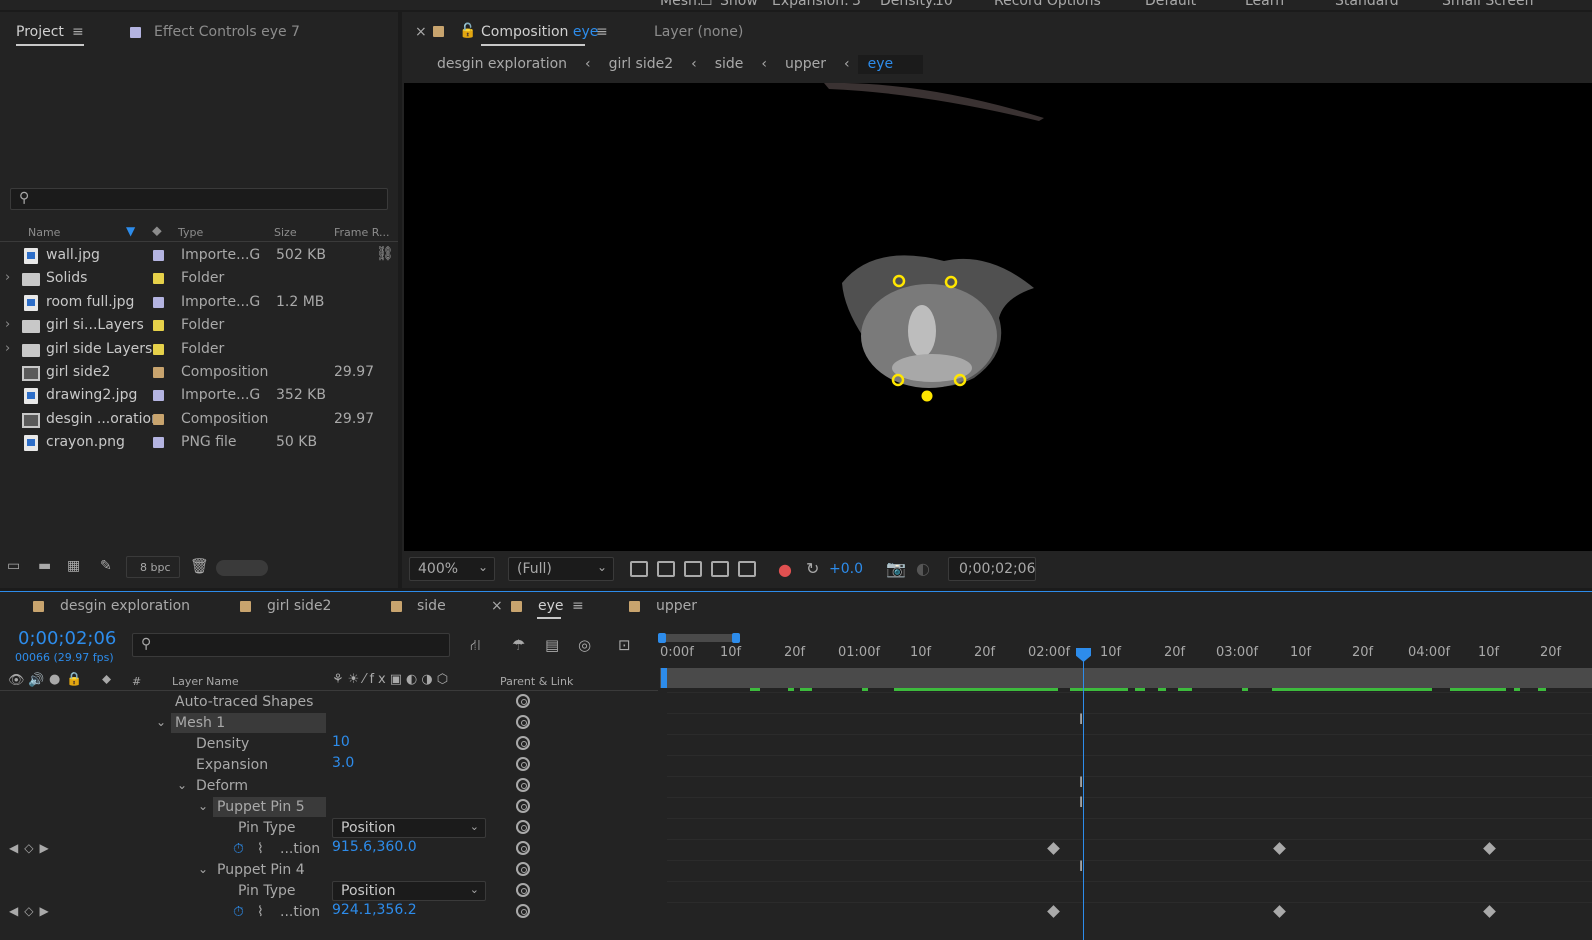 The image size is (1592, 940). What do you see at coordinates (188, 302) in the screenshot?
I see `project-item: room full.jpg Importe...G 1.2 MB` at bounding box center [188, 302].